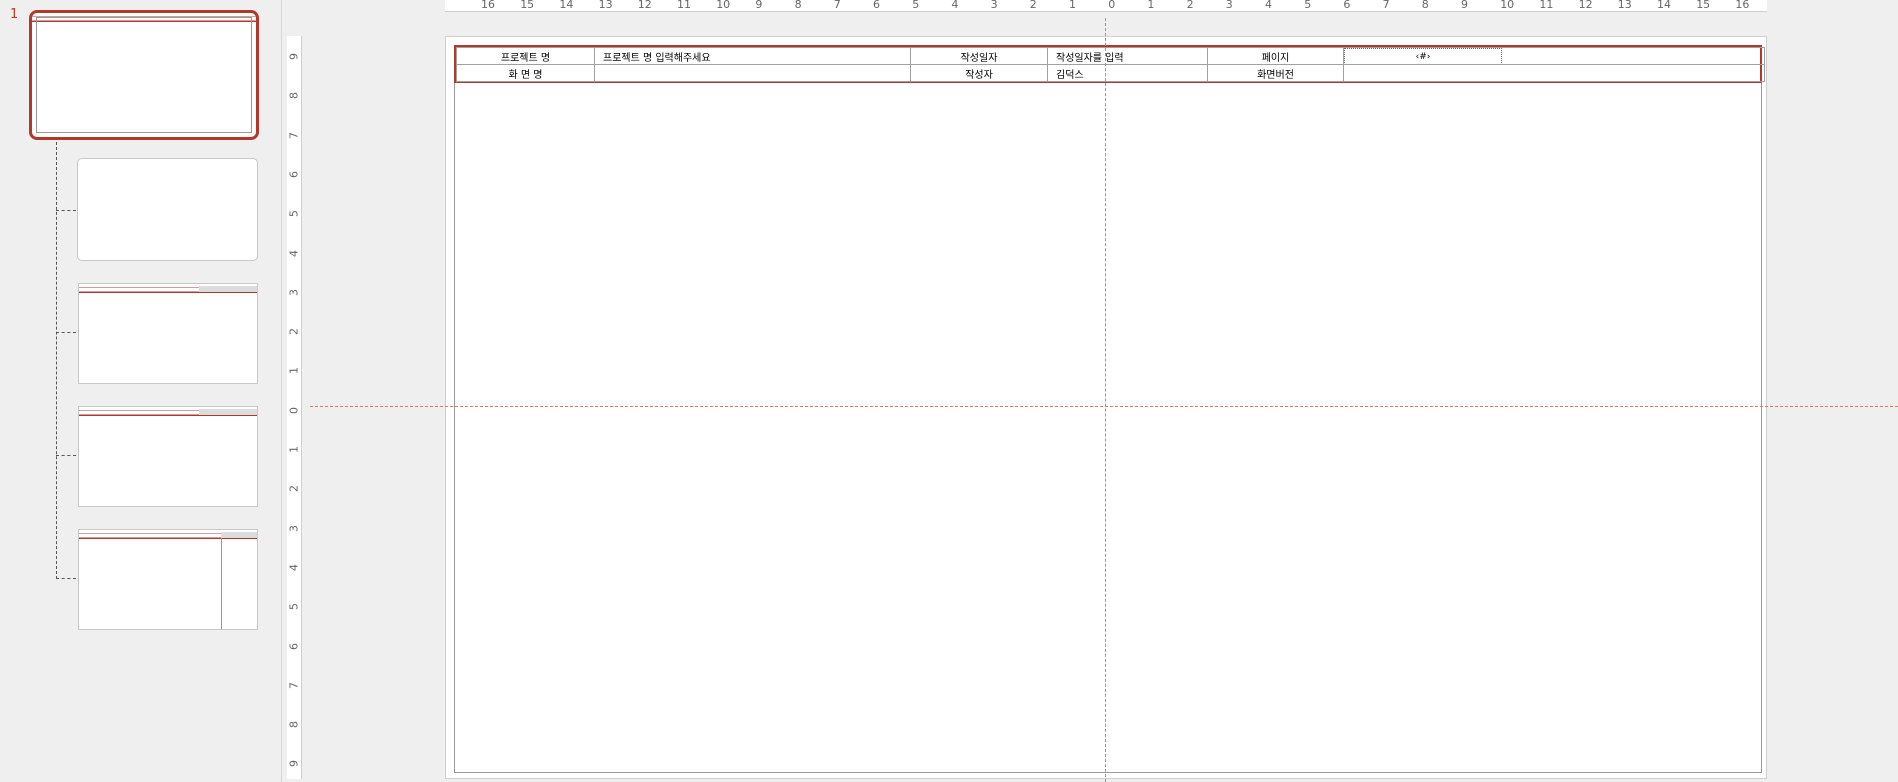 This screenshot has height=782, width=1898. I want to click on section-tree-line, so click(56, 360).